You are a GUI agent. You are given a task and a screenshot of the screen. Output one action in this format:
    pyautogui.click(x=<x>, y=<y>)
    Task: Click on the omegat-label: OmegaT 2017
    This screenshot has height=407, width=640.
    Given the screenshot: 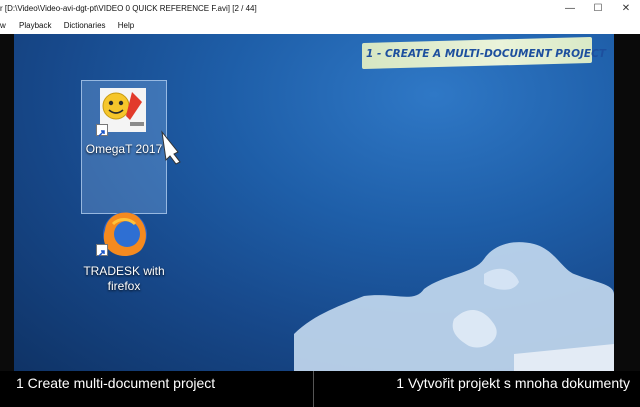 What is the action you would take?
    pyautogui.click(x=124, y=149)
    